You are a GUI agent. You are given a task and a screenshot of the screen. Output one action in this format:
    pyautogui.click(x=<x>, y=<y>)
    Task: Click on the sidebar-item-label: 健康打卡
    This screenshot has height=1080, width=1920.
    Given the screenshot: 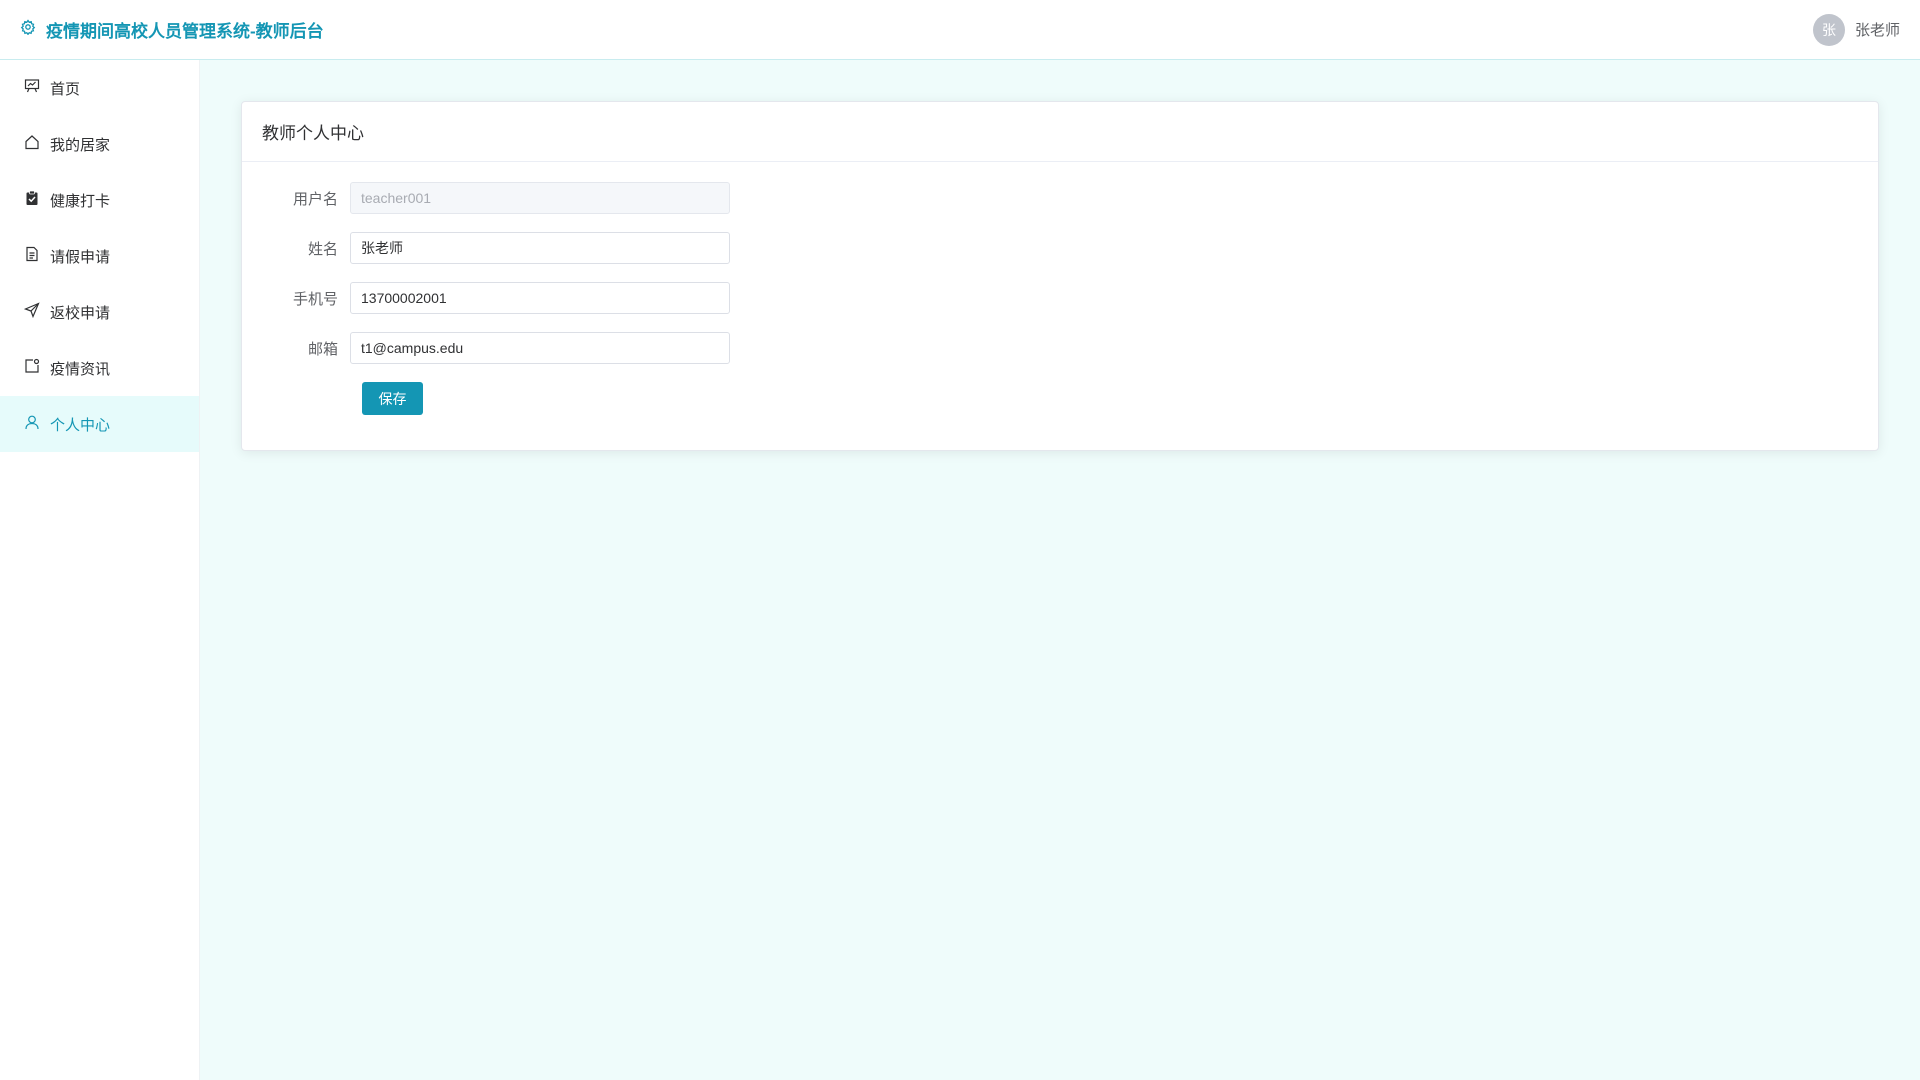 What is the action you would take?
    pyautogui.click(x=80, y=201)
    